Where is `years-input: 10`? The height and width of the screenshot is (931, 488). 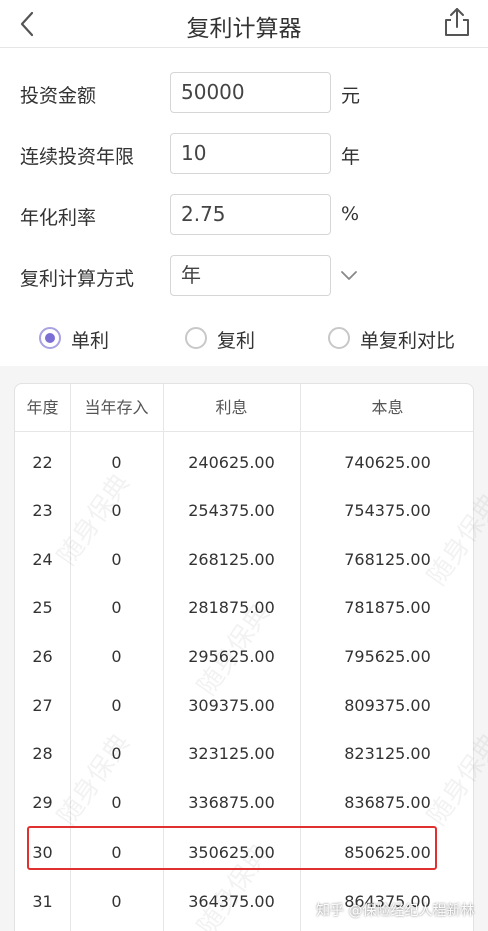
years-input: 10 is located at coordinates (250, 153).